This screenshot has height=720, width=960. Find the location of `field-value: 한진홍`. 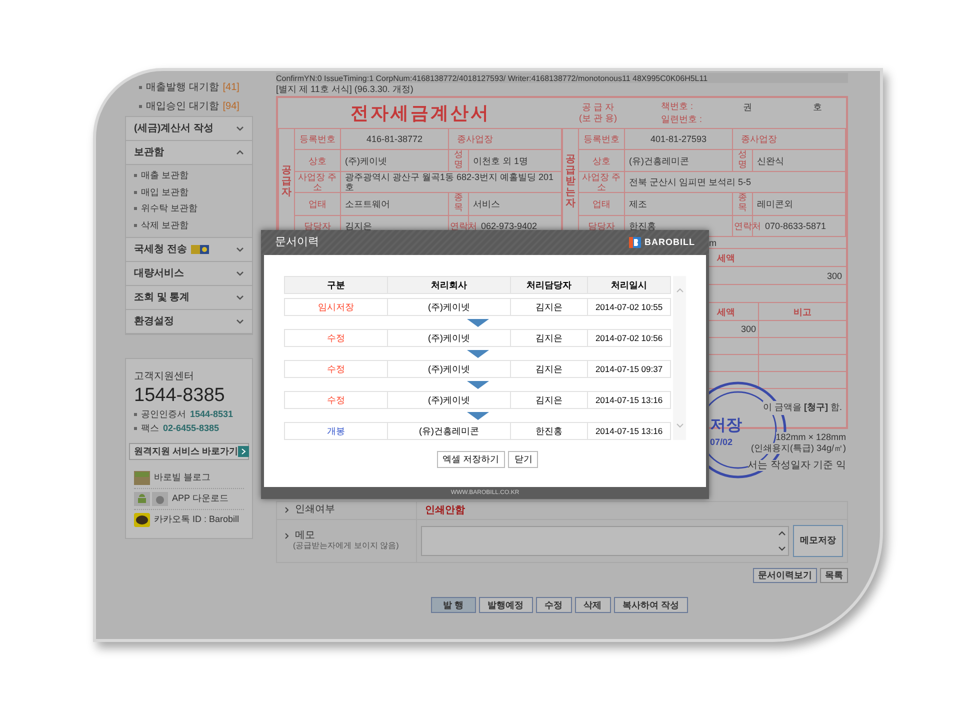

field-value: 한진홍 is located at coordinates (642, 225).